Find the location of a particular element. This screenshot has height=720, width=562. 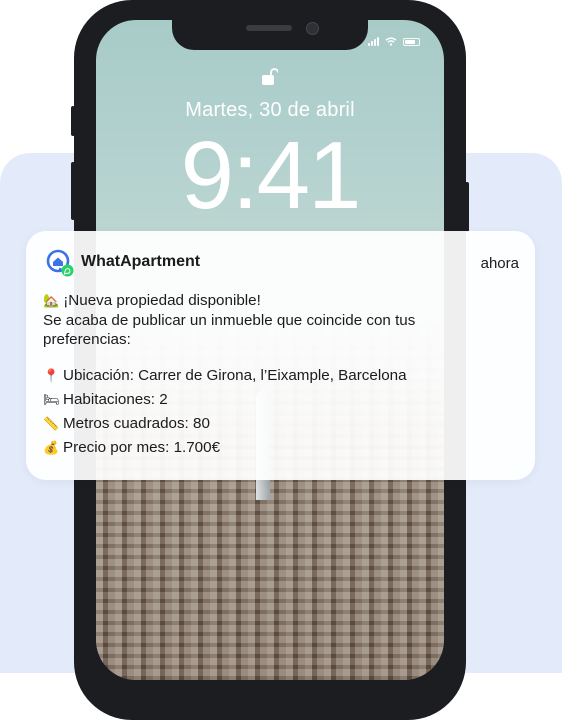

power-button is located at coordinates (467, 207).